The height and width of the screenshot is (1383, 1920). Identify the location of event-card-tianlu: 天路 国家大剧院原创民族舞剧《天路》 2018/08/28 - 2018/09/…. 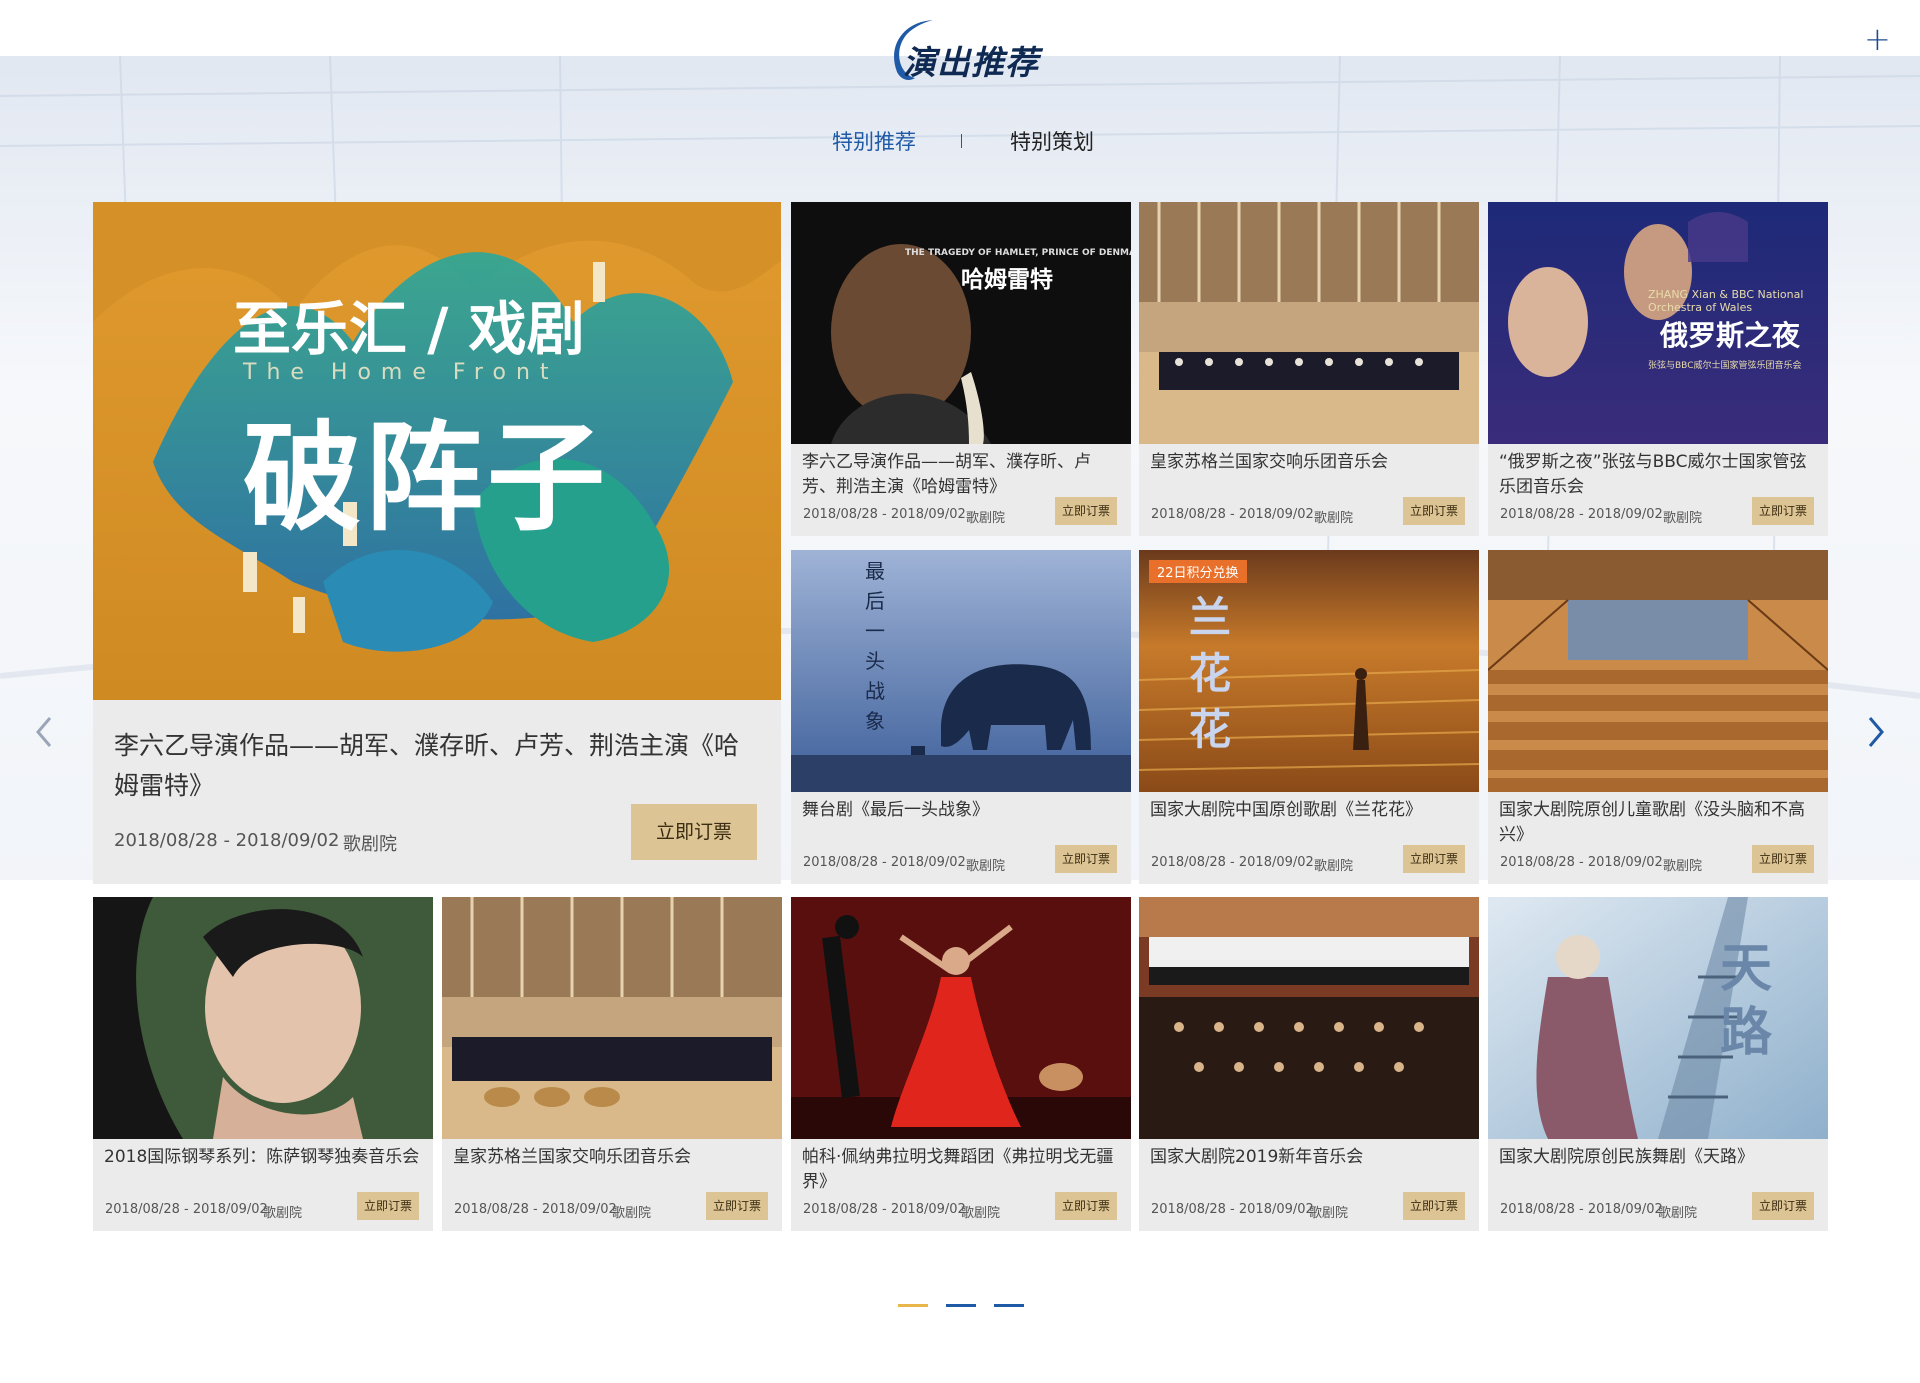
(1658, 1064).